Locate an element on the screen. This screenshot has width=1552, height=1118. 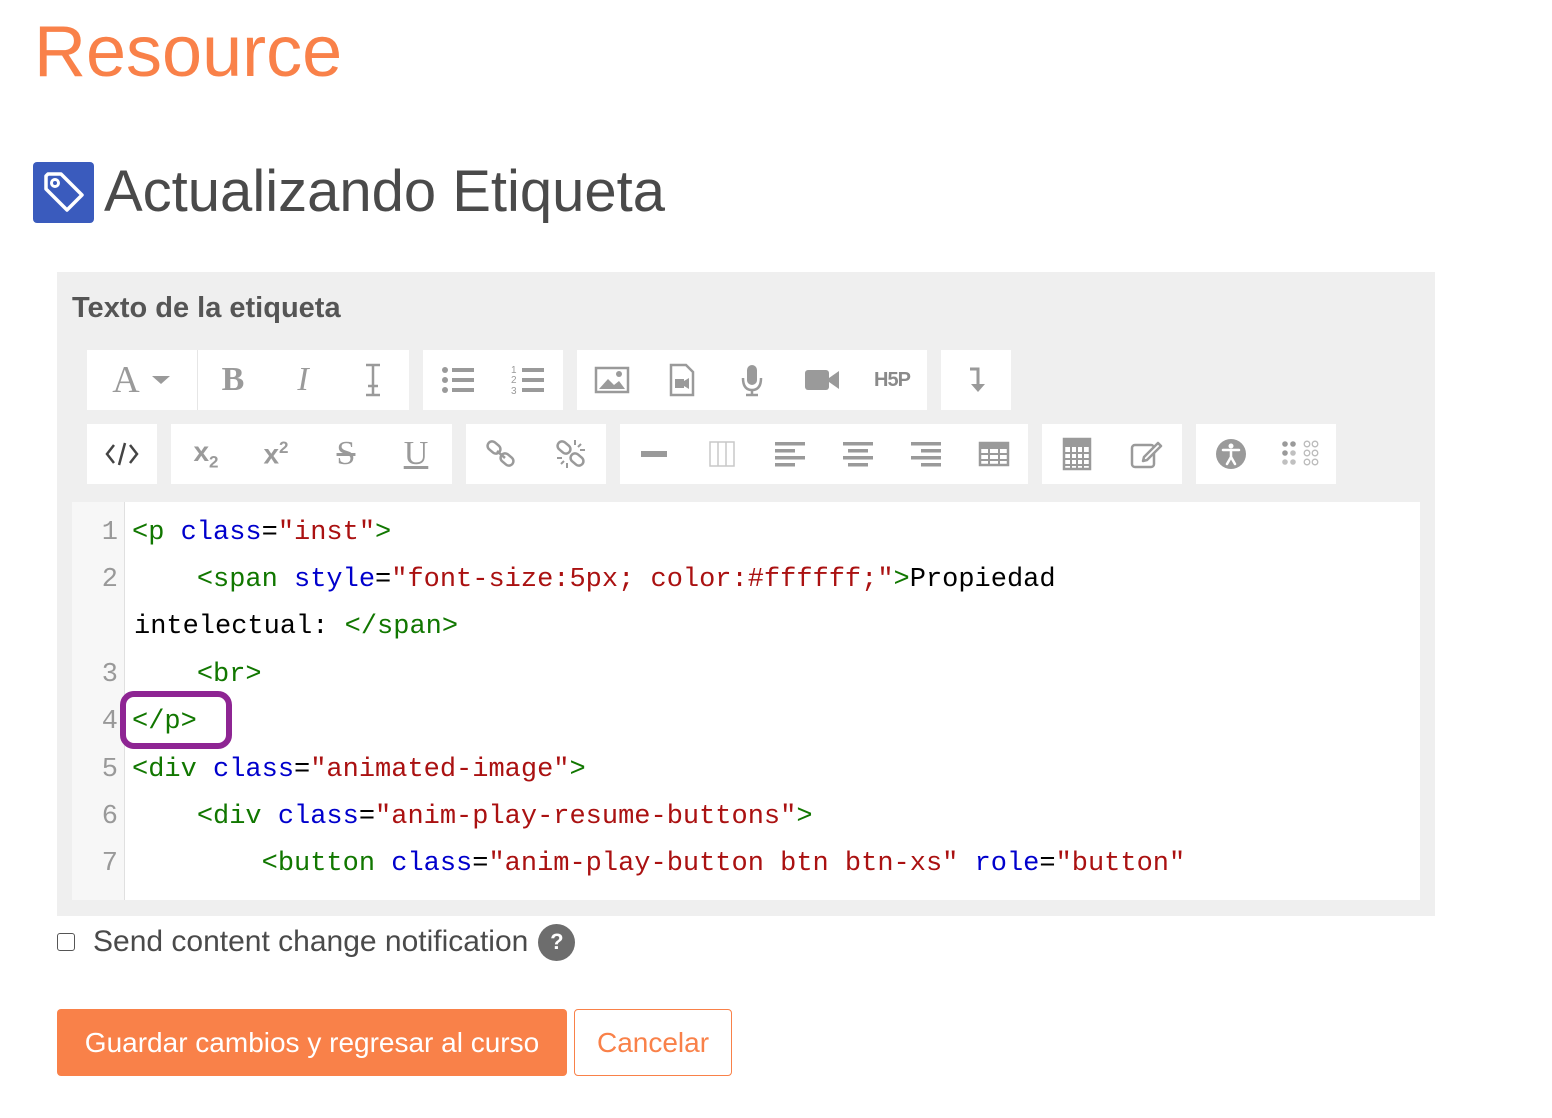
screenreader-helper-button is located at coordinates (1301, 454).